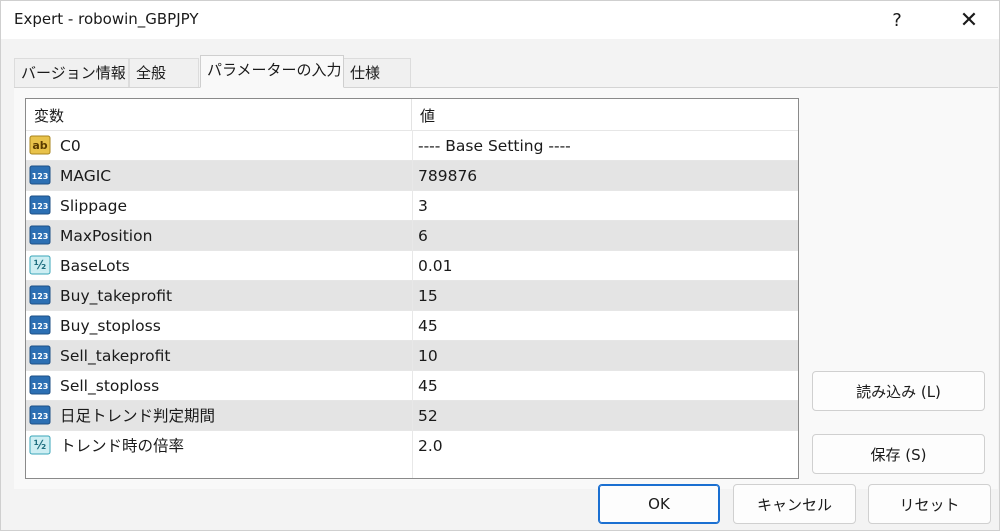 The image size is (1000, 531). I want to click on parameter-name: C0, so click(70, 146).